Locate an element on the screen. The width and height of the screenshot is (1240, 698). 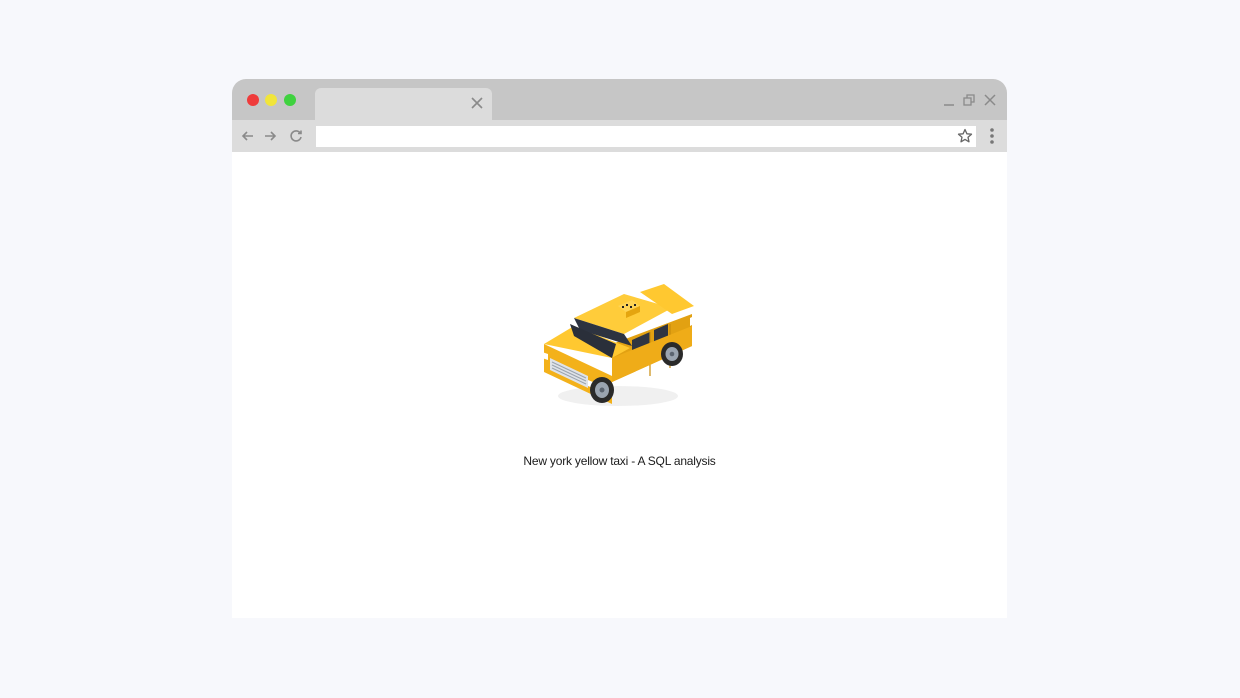
yellow-taxi-illustration is located at coordinates (618, 345).